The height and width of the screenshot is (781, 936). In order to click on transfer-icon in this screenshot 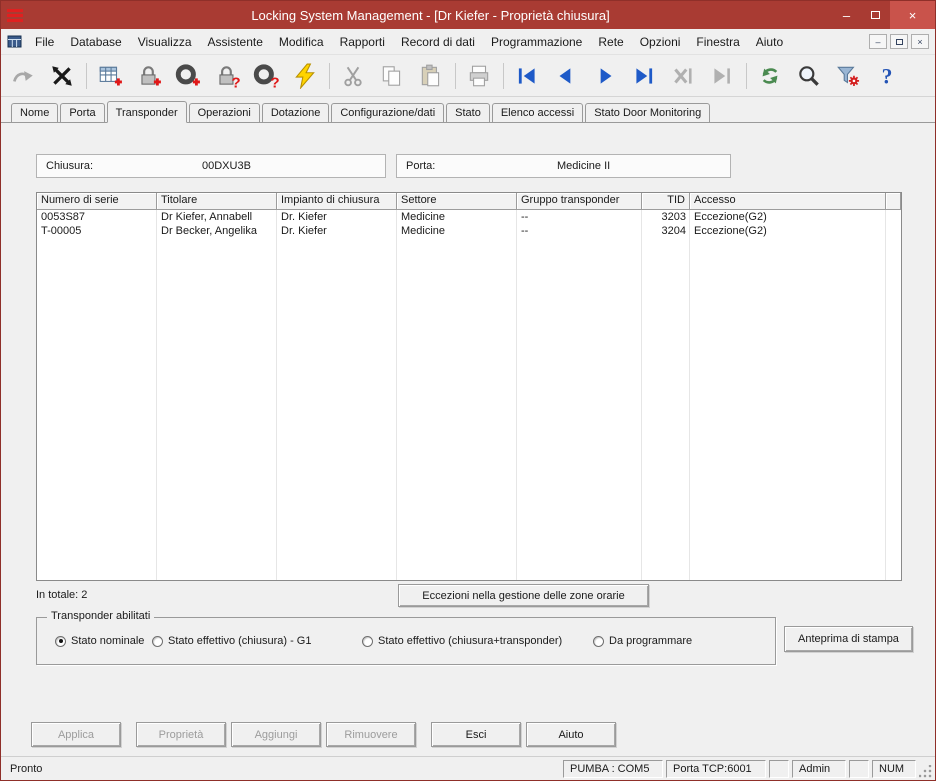, I will do `click(23, 76)`.